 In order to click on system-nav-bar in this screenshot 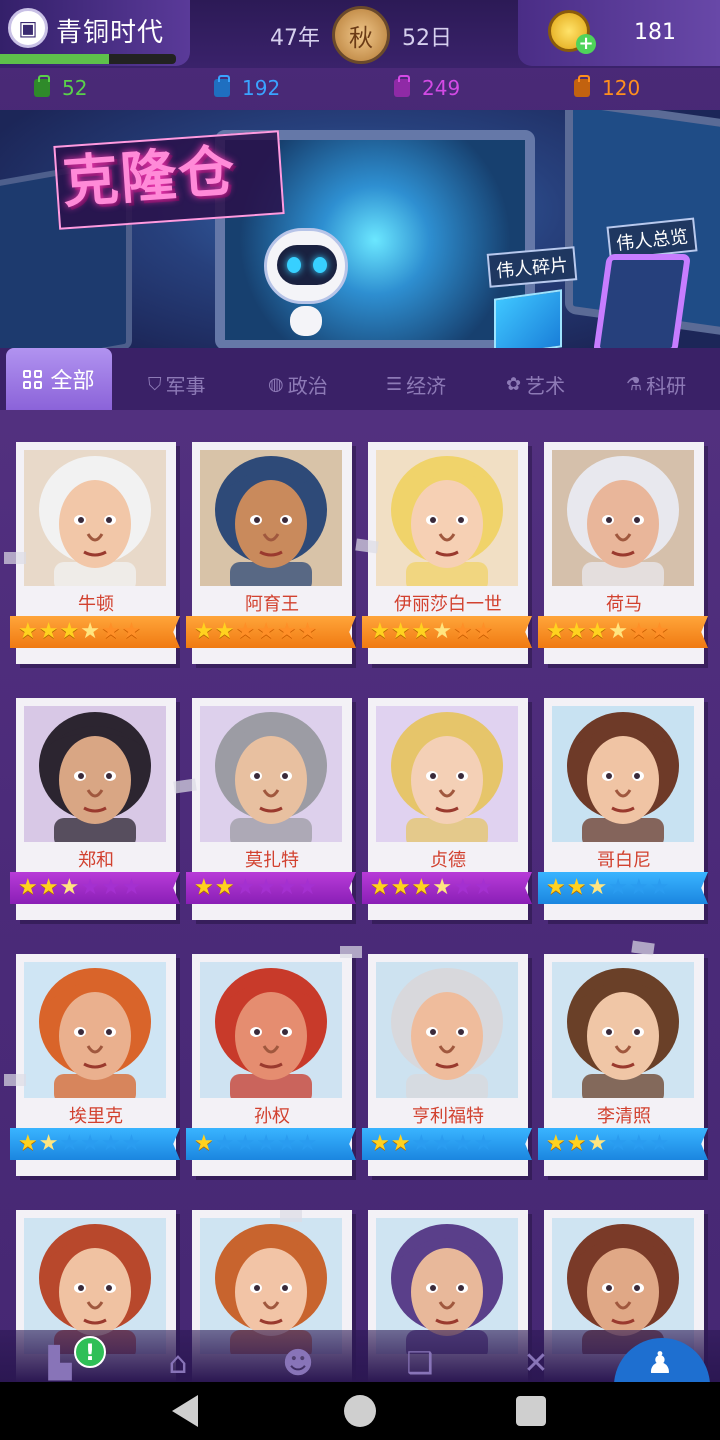, I will do `click(360, 1411)`.